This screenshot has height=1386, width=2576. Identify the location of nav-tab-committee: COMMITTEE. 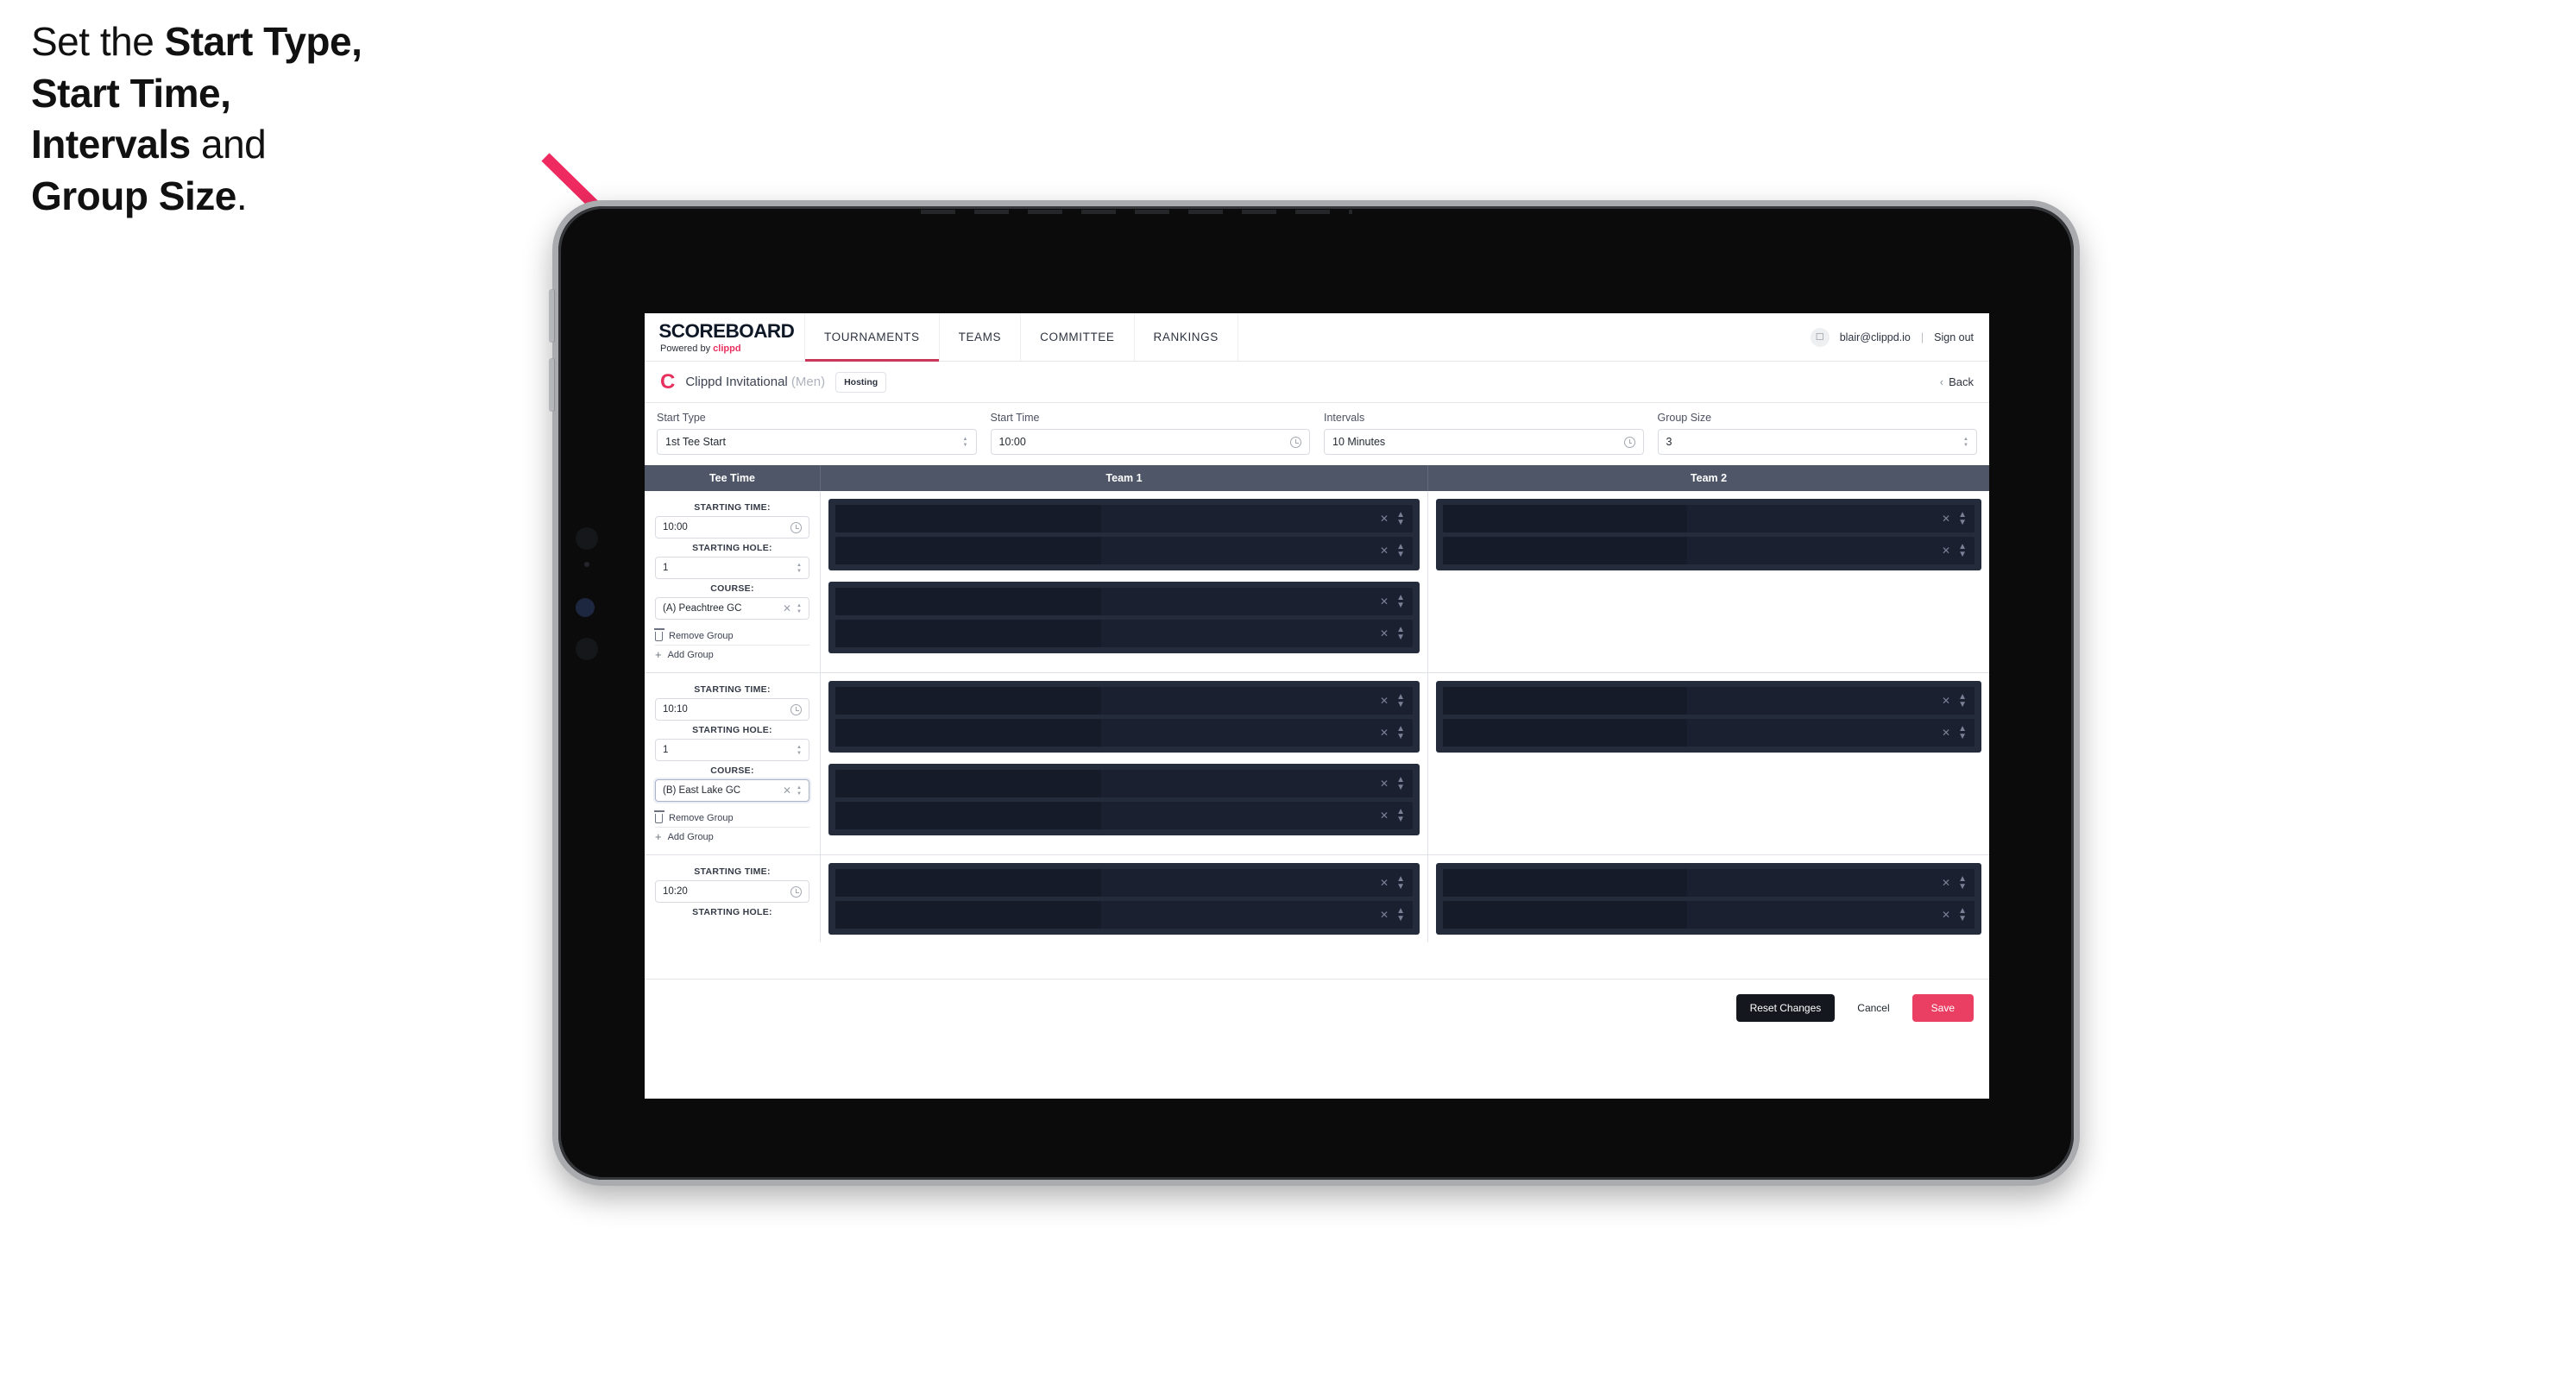
(1078, 337).